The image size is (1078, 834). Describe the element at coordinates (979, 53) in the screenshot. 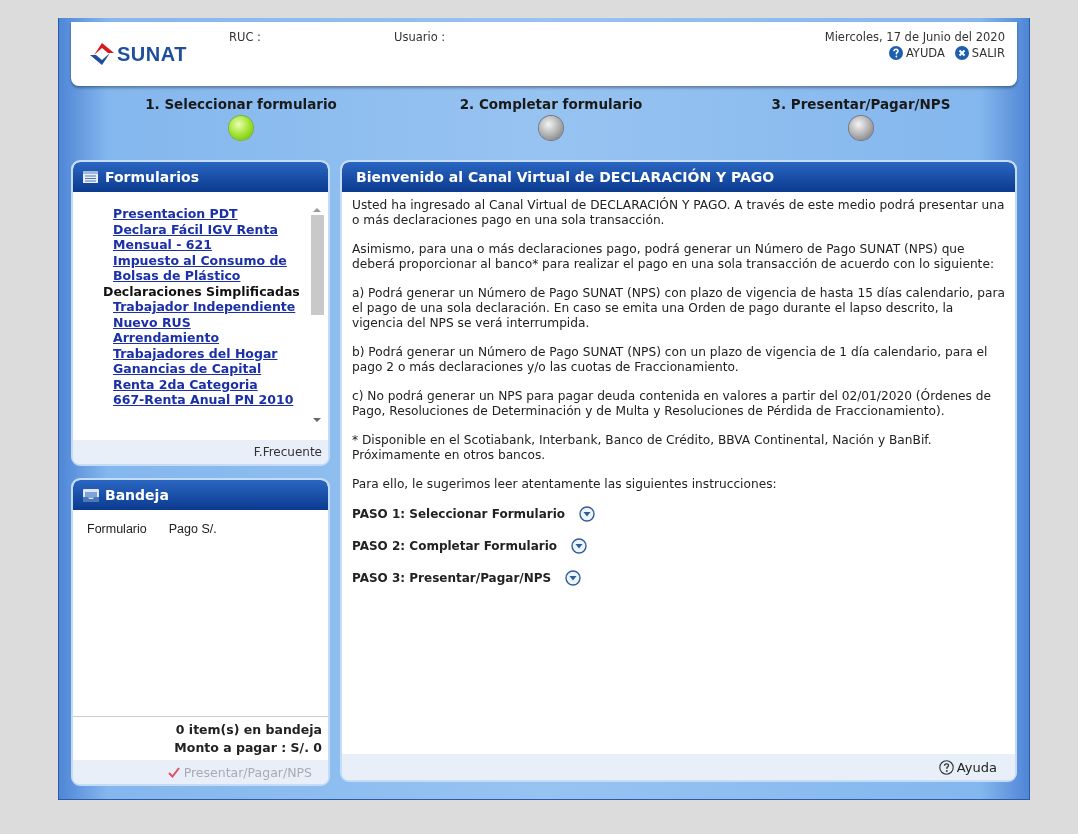

I see `exit-link: SALIR` at that location.